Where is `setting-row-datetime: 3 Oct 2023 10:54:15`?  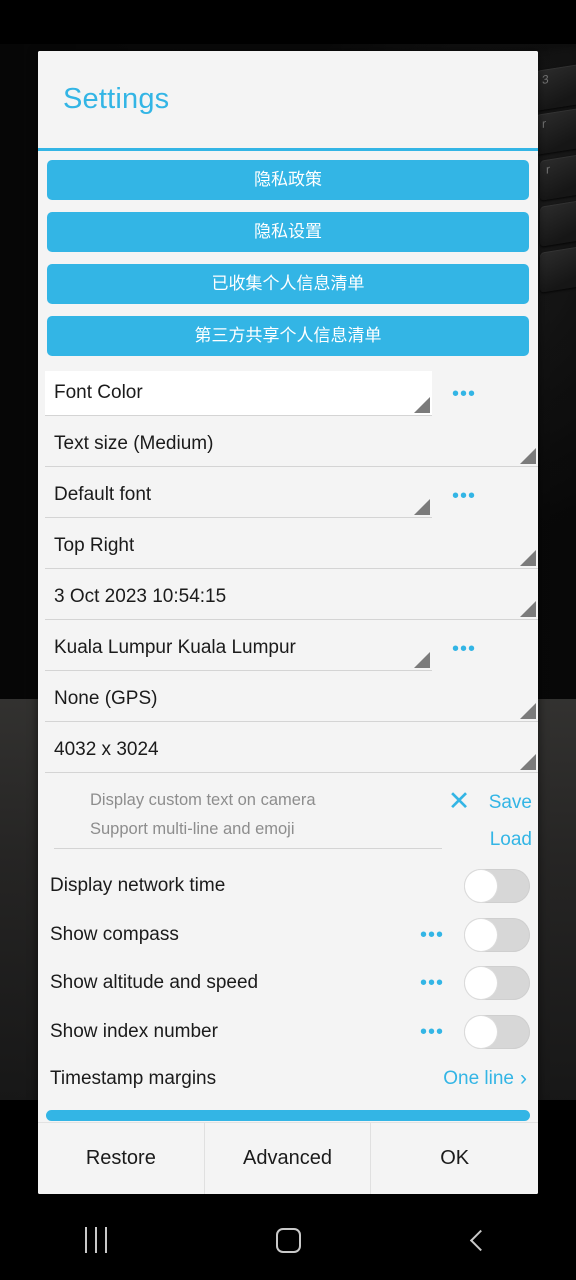 setting-row-datetime: 3 Oct 2023 10:54:15 is located at coordinates (288, 597).